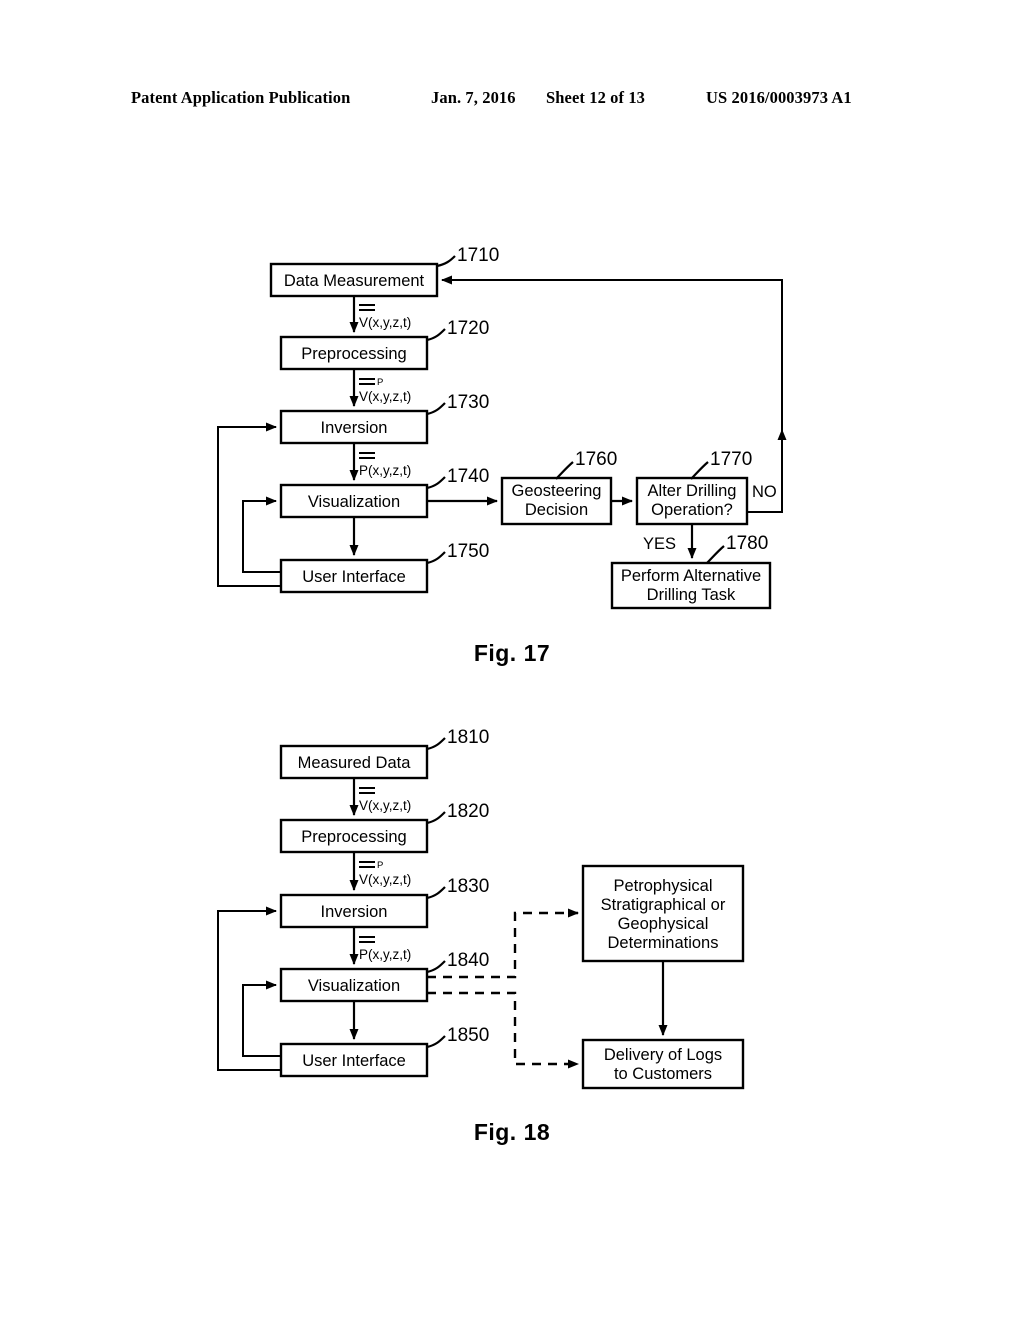 This screenshot has height=1320, width=1024. Describe the element at coordinates (380, 382) in the screenshot. I see `edge-label-sup-e2: P` at that location.